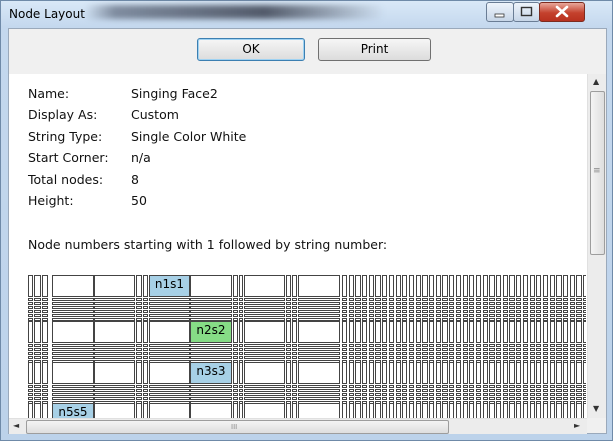 This screenshot has width=613, height=441. Describe the element at coordinates (374, 49) in the screenshot. I see `print-button: Print` at that location.